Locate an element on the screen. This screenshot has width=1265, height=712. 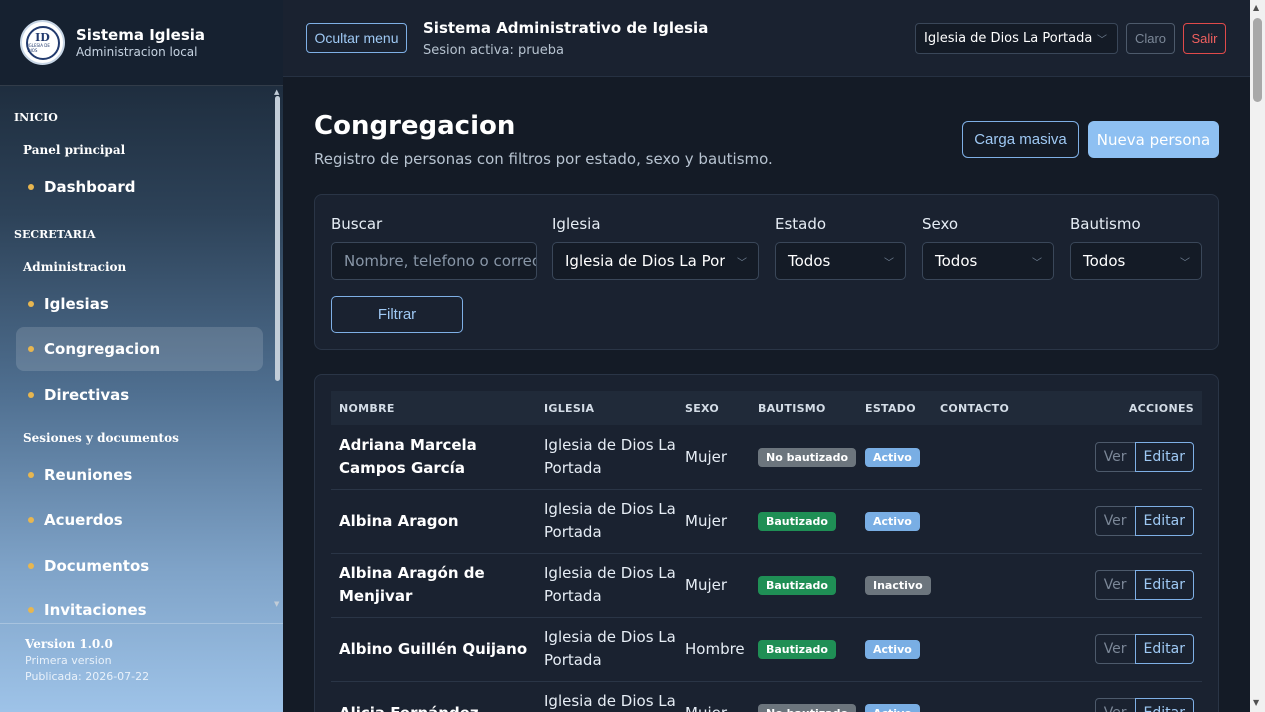
nav-section-inicio: INICIO is located at coordinates (36, 117).